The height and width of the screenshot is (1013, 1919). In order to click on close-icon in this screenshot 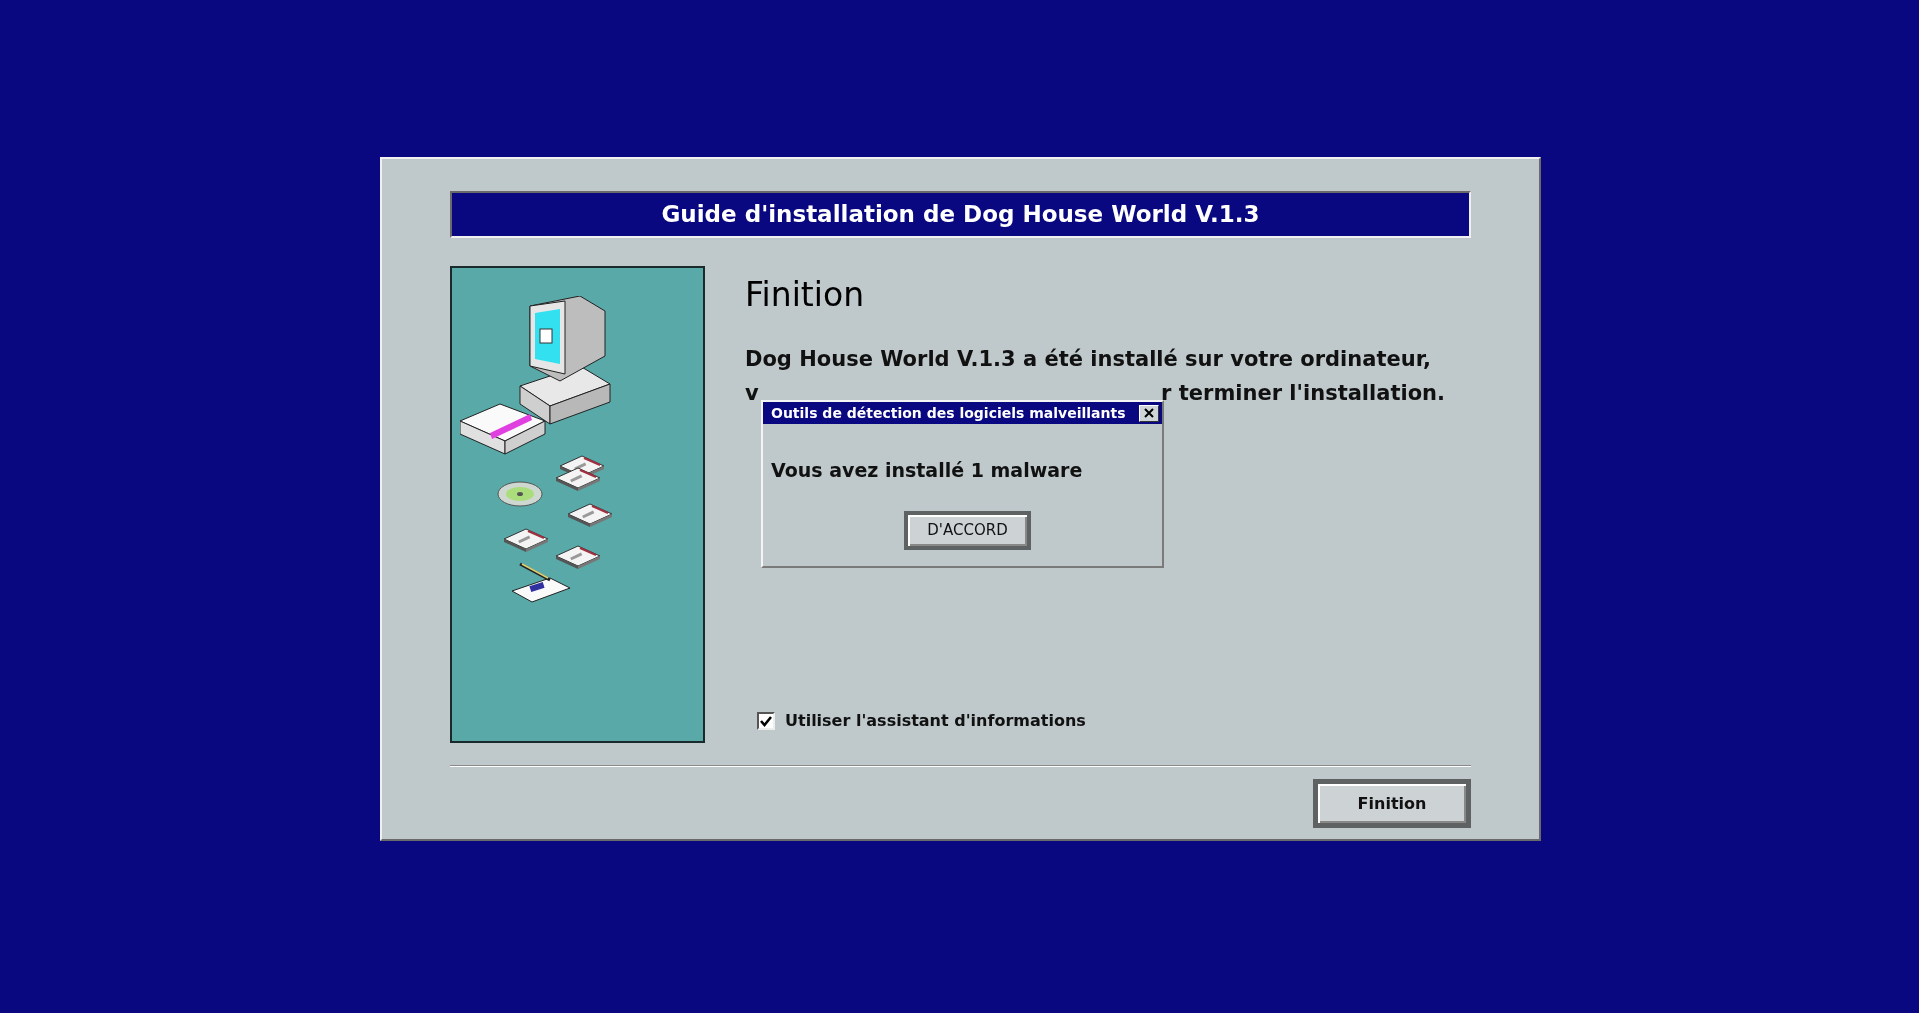, I will do `click(1149, 413)`.